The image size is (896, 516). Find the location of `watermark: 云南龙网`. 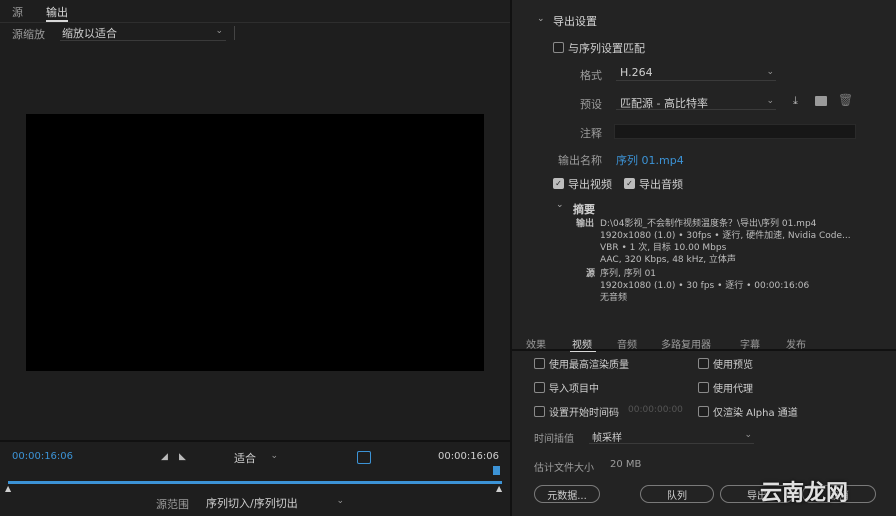

watermark: 云南龙网 is located at coordinates (804, 493).